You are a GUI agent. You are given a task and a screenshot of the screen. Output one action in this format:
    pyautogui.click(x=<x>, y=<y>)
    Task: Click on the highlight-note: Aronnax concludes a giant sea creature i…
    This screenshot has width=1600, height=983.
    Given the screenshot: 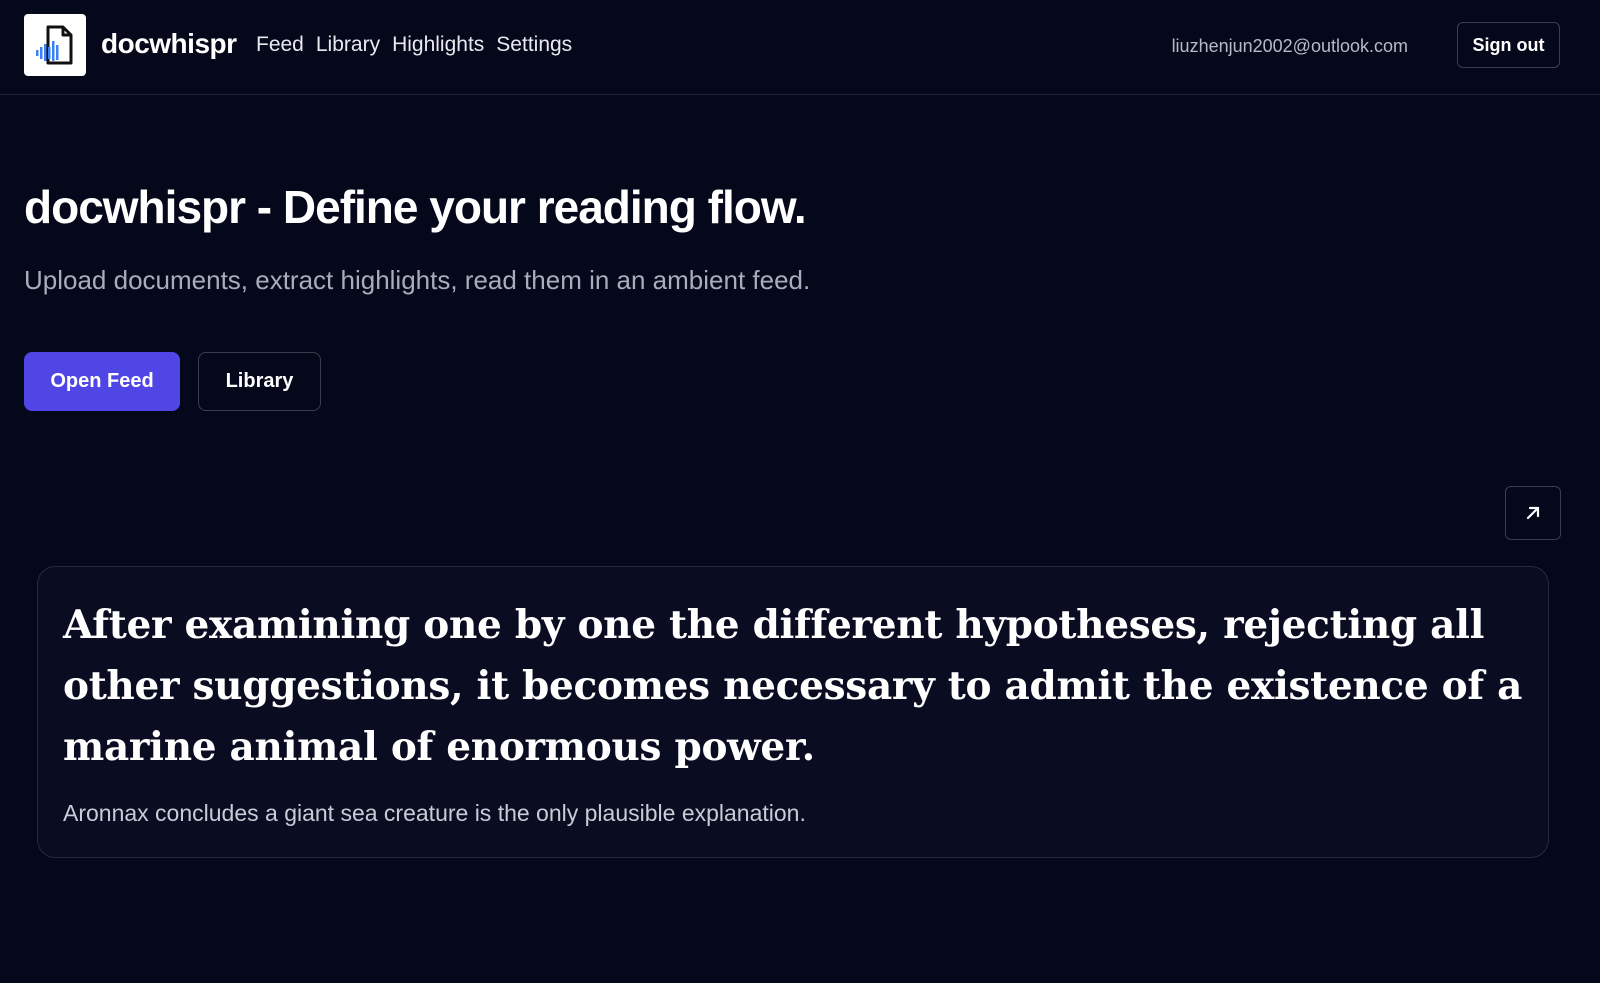 What is the action you would take?
    pyautogui.click(x=434, y=813)
    